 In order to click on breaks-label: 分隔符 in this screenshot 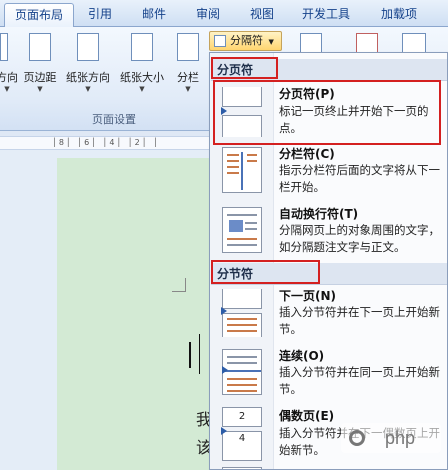, I will do `click(246, 40)`.